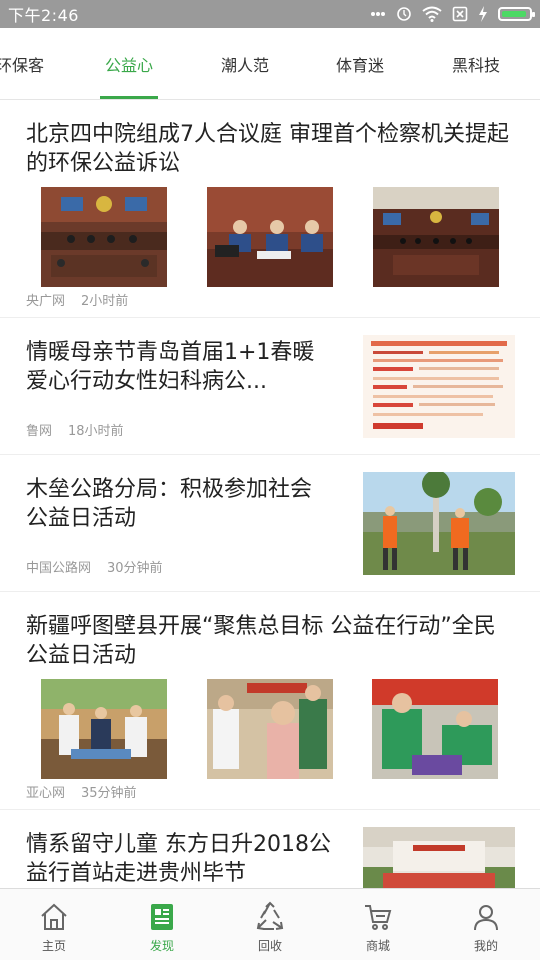 Image resolution: width=540 pixels, height=960 pixels. Describe the element at coordinates (162, 917) in the screenshot. I see `discover-icon` at that location.